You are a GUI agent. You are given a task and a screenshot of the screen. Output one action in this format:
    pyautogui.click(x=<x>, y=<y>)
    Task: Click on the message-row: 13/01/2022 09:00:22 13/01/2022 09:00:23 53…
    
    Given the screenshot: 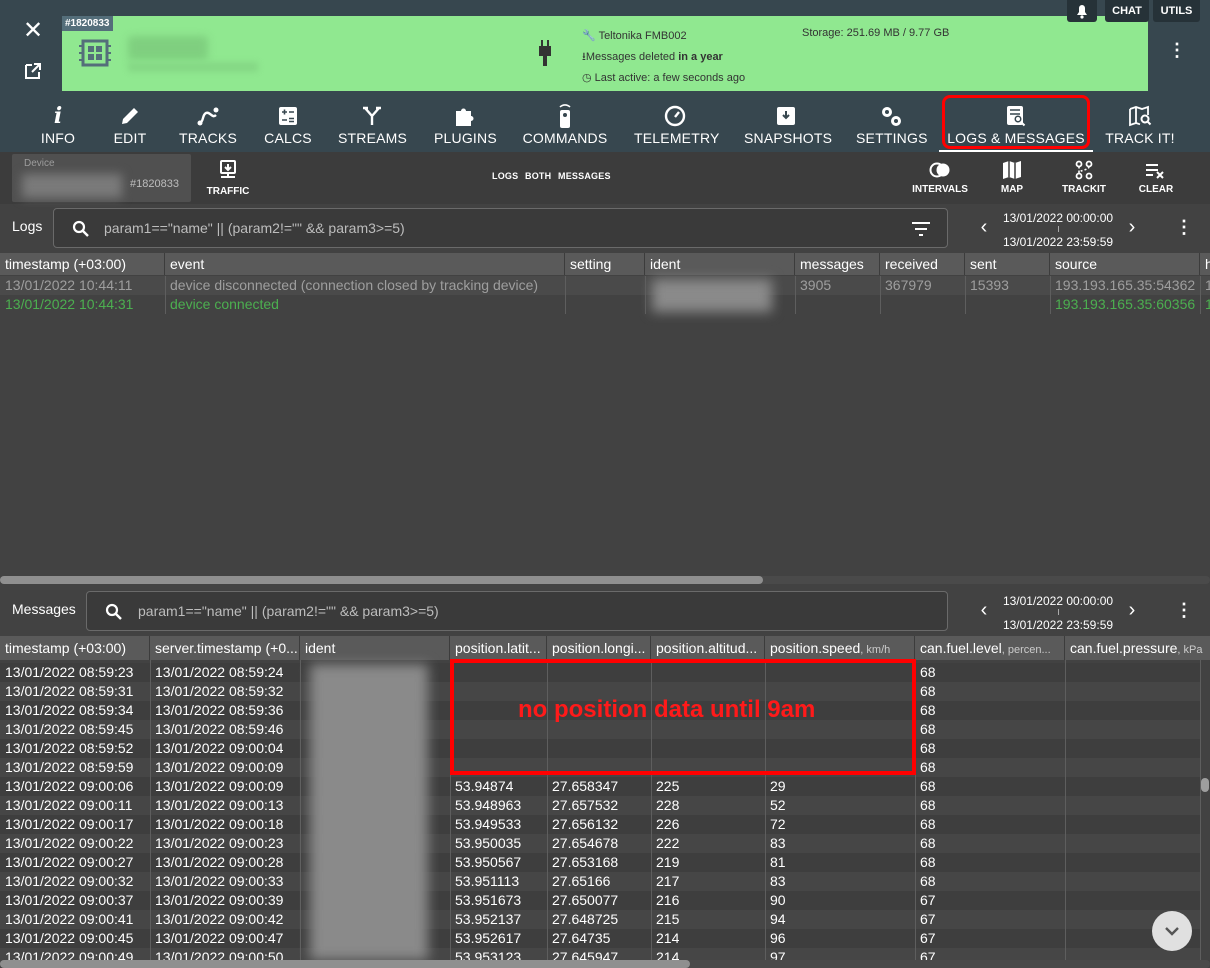 What is the action you would take?
    pyautogui.click(x=600, y=843)
    